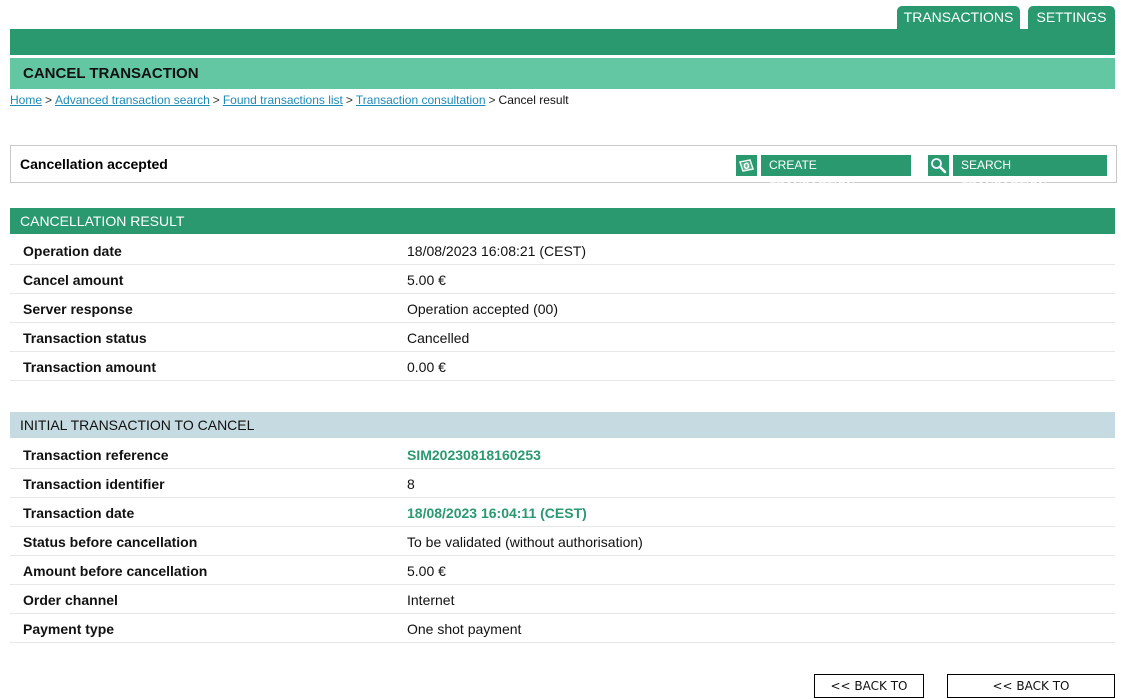 This screenshot has width=1121, height=699. Describe the element at coordinates (96, 455) in the screenshot. I see `row-label: Transaction reference` at that location.